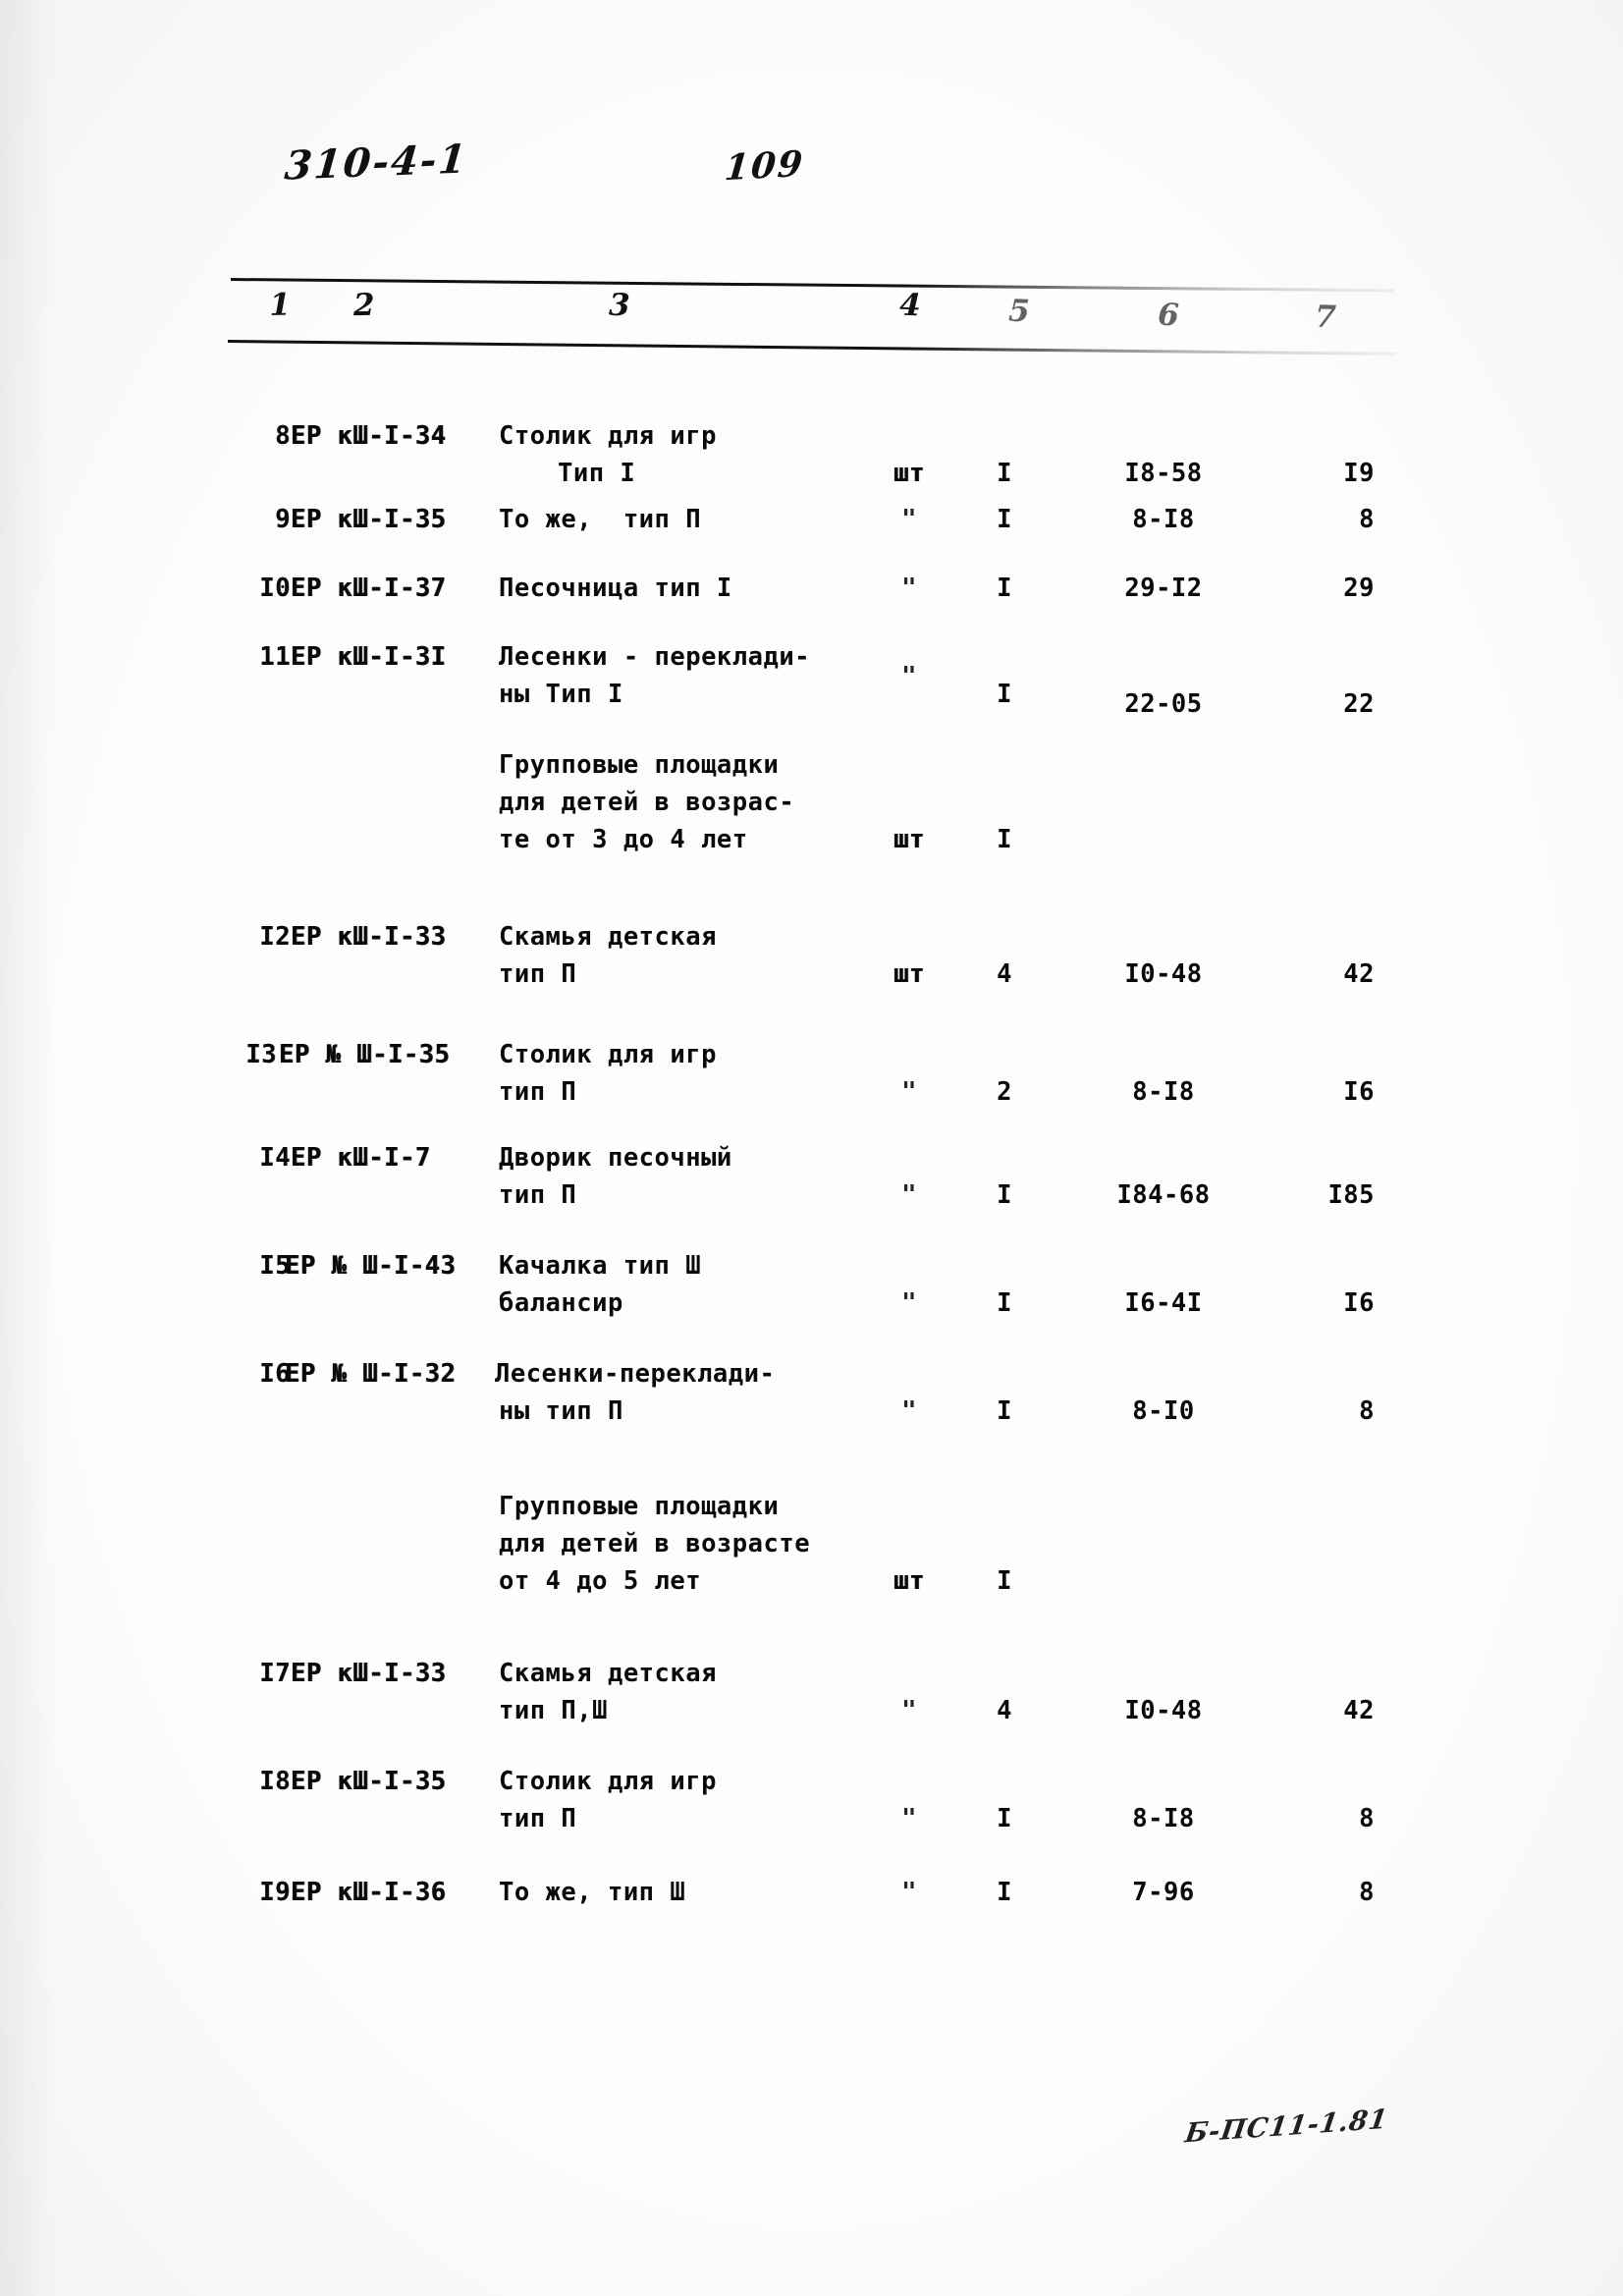  I want to click on handwritten-page-number: 109, so click(764, 166).